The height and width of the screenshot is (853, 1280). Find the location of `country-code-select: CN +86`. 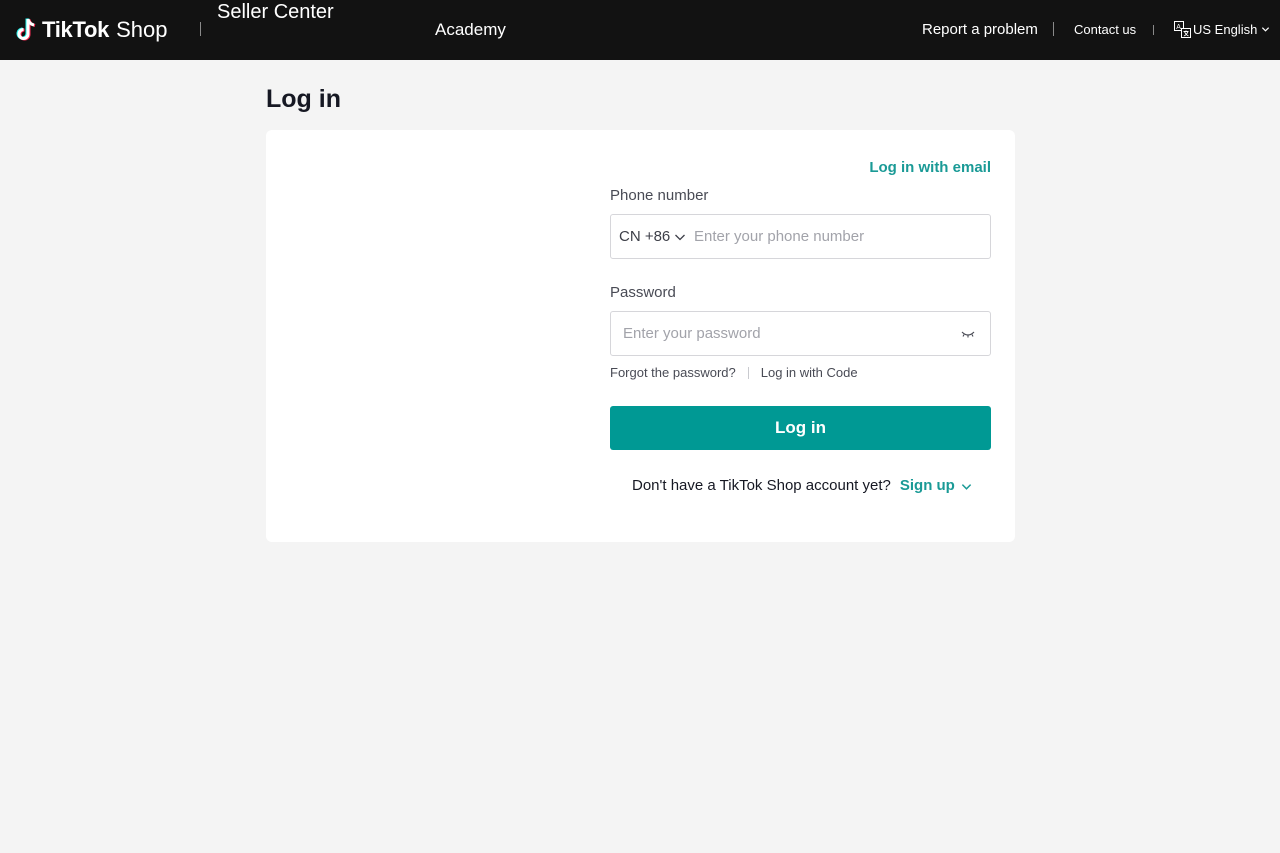

country-code-select: CN +86 is located at coordinates (652, 237).